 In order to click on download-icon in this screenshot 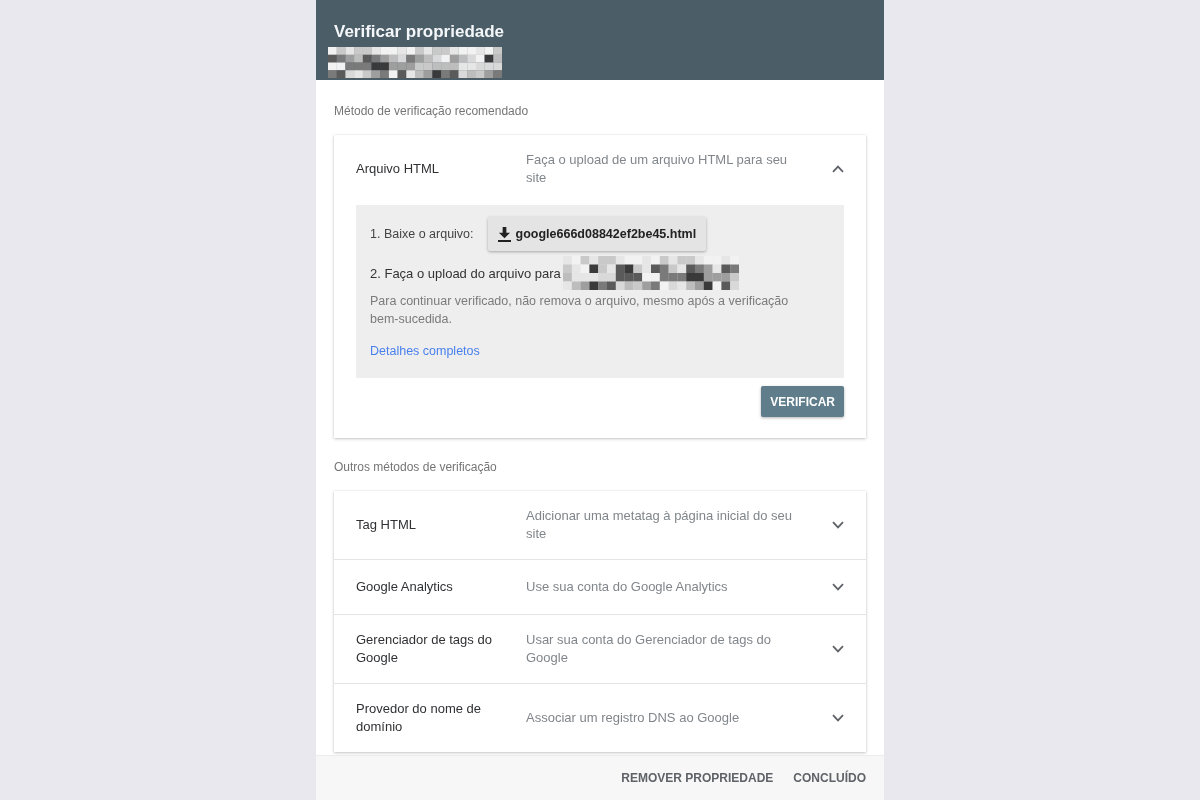, I will do `click(504, 234)`.